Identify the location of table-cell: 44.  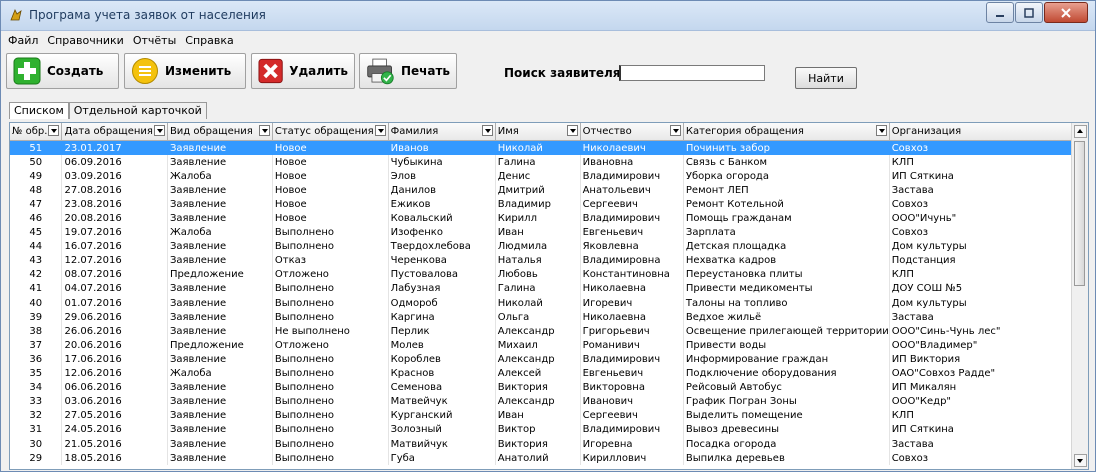
(36, 246).